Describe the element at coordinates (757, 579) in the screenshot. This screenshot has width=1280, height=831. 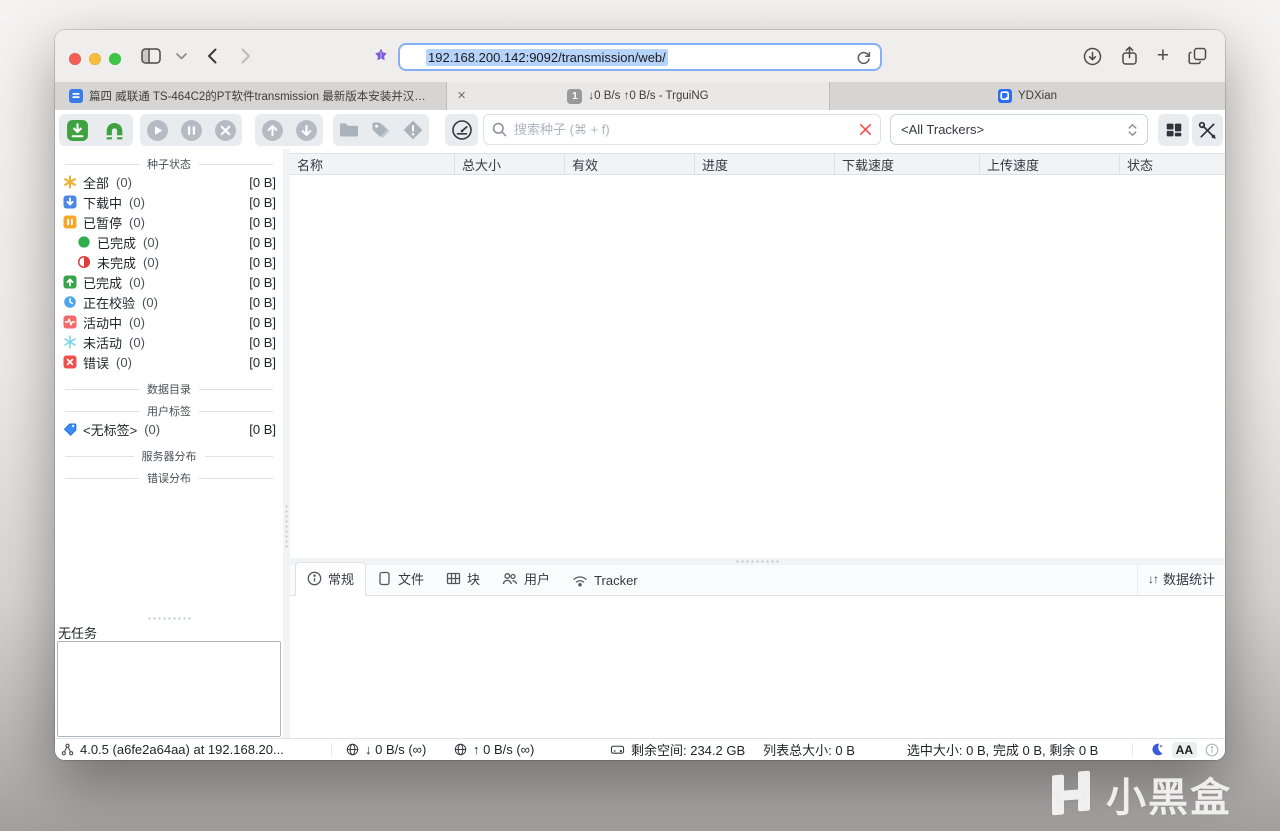
I see `details-tabbar: 常规 文件 块 用户 Tracker ↓↑ 数据统计` at that location.